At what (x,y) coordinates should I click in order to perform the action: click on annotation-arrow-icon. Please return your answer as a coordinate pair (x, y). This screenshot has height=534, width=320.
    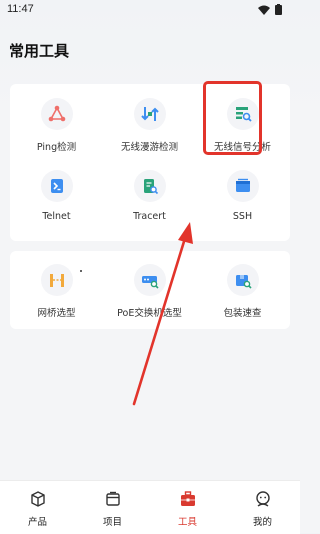
    Looking at the image, I should click on (162, 314).